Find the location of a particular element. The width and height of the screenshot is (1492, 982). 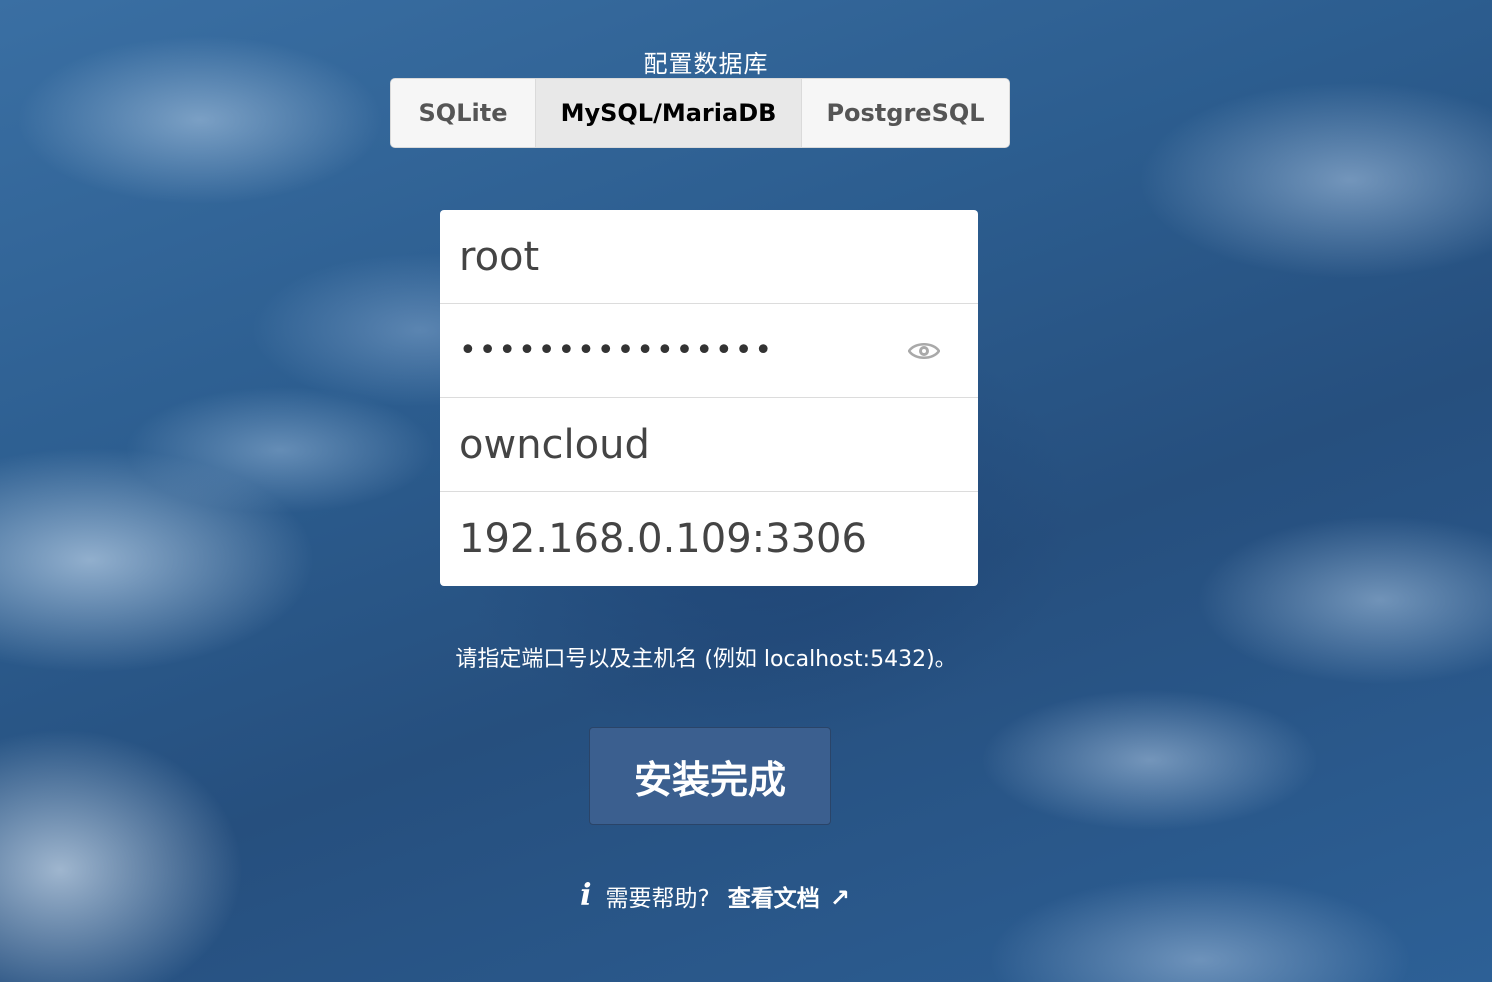

external-link-arrow-icon: ↗ is located at coordinates (839, 897).